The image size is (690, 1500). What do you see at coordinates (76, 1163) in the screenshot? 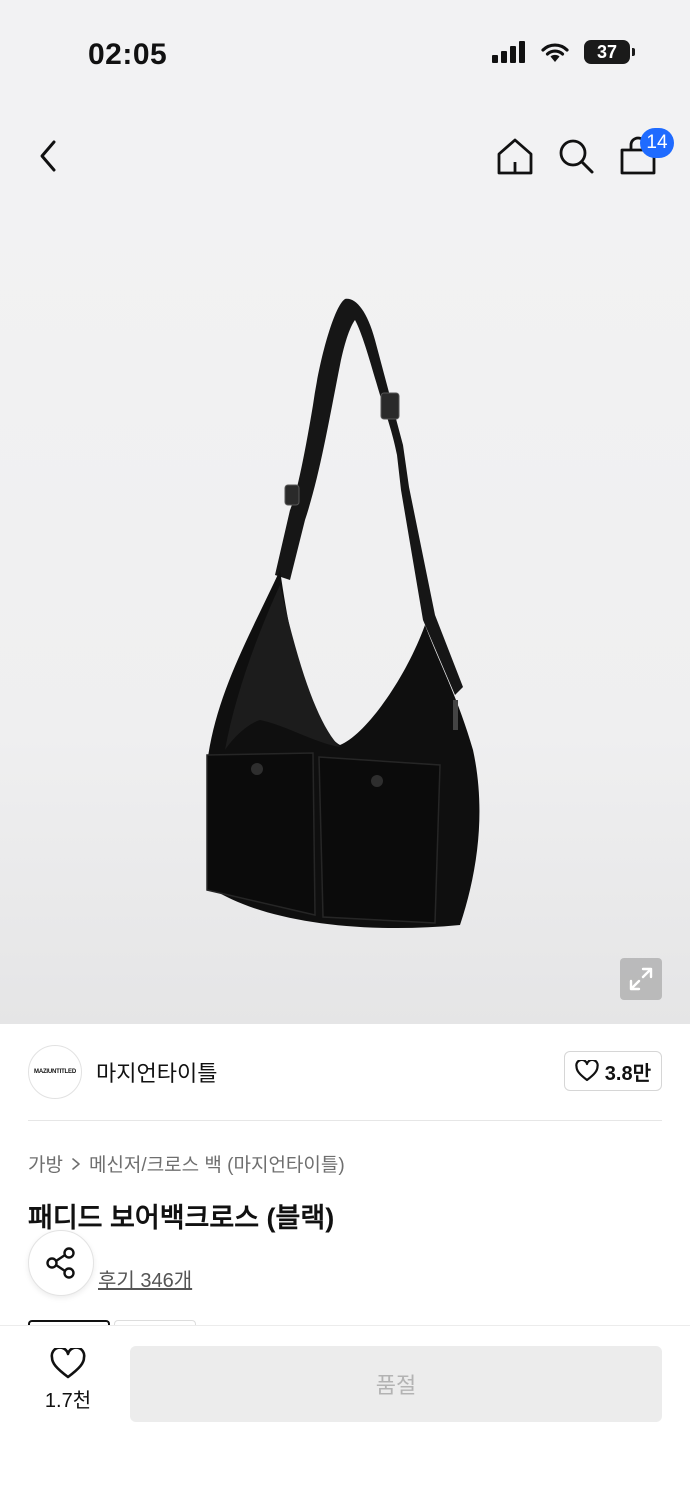
I see `chevron-right-icon` at bounding box center [76, 1163].